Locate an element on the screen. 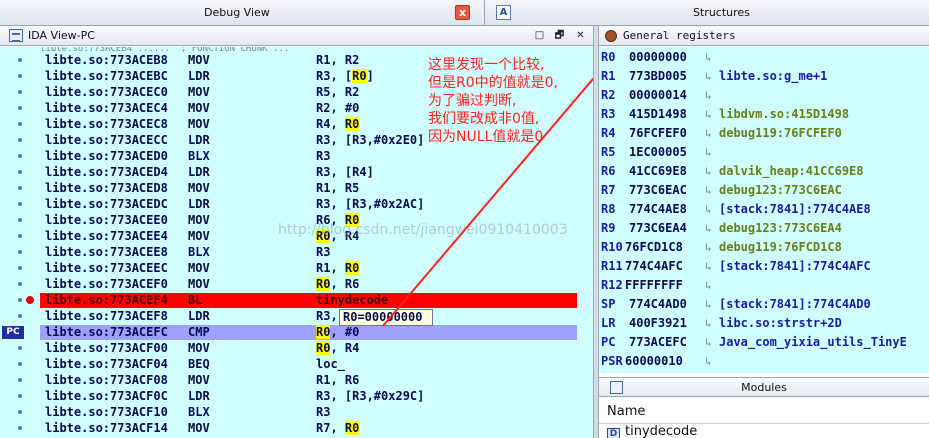 The height and width of the screenshot is (438, 929). register-value: 400F3921 is located at coordinates (658, 323).